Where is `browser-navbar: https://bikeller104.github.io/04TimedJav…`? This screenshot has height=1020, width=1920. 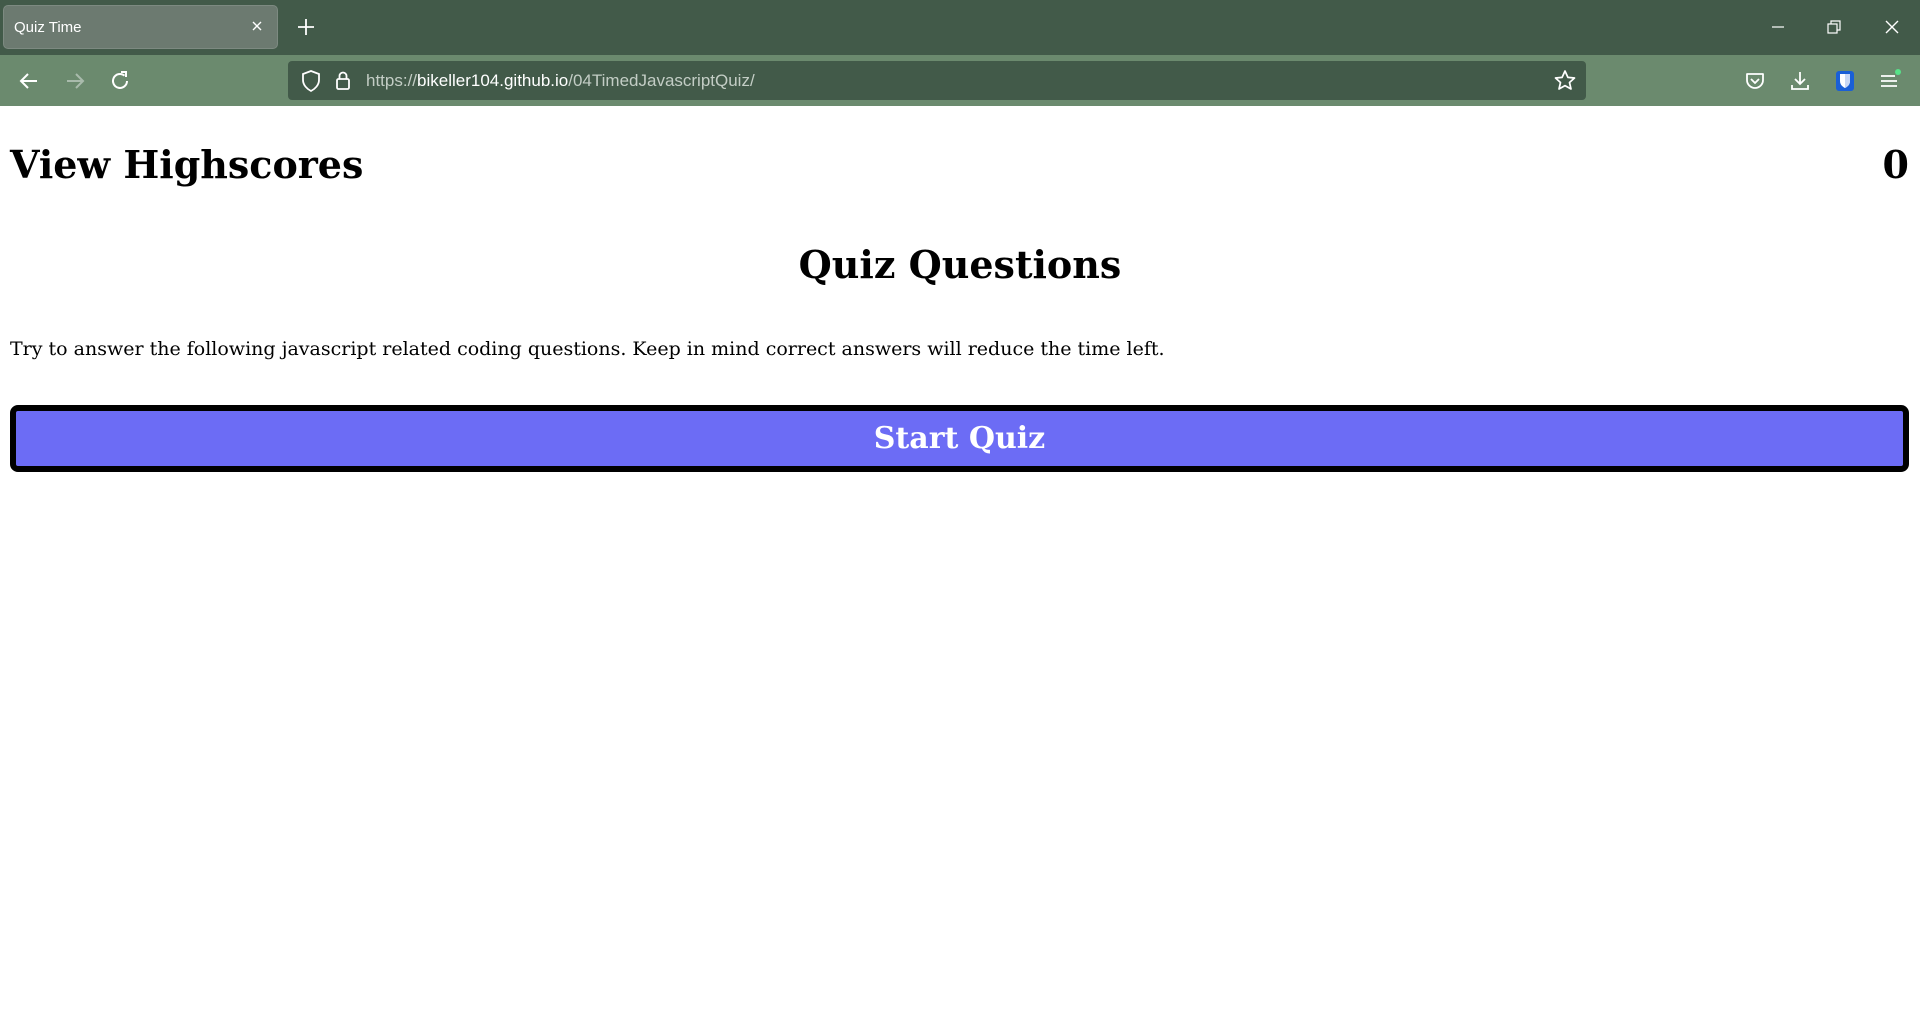 browser-navbar: https://bikeller104.github.io/04TimedJav… is located at coordinates (960, 80).